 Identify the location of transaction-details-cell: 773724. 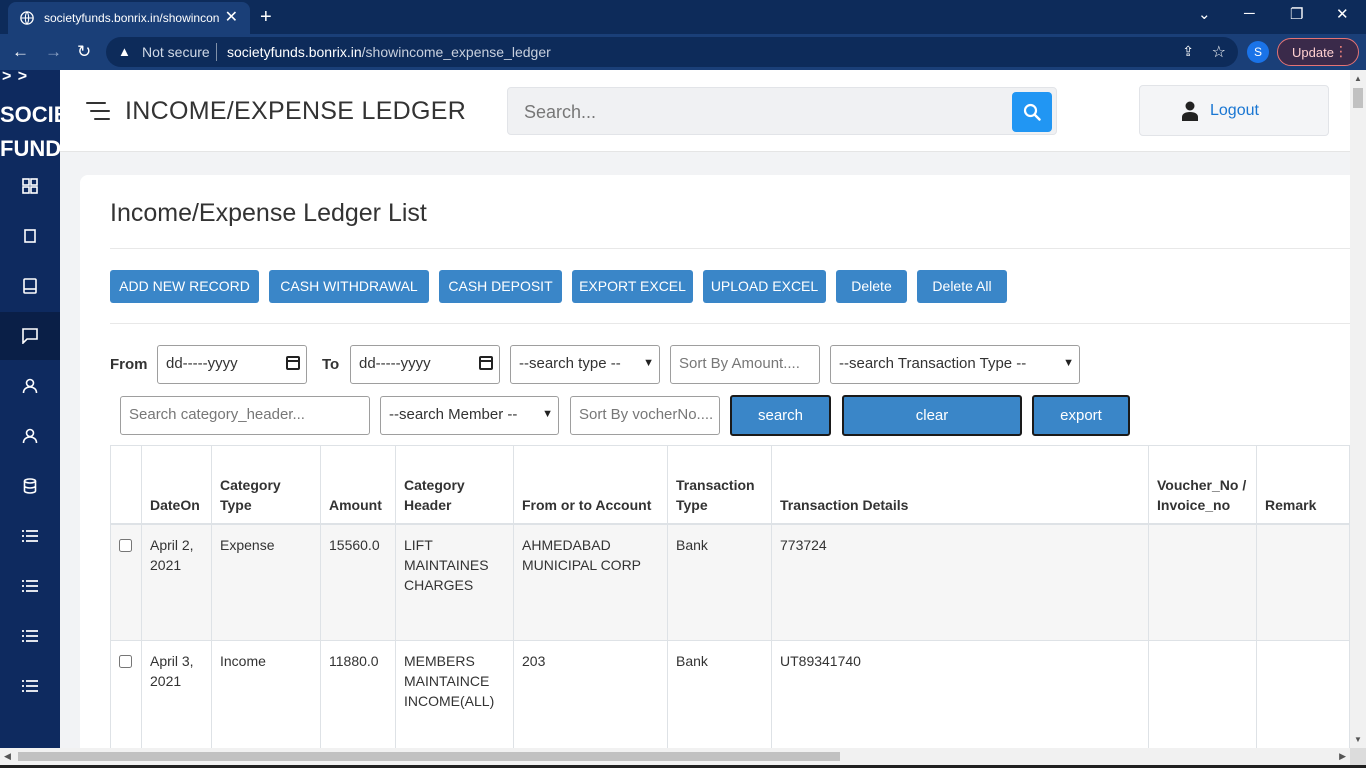
(960, 582).